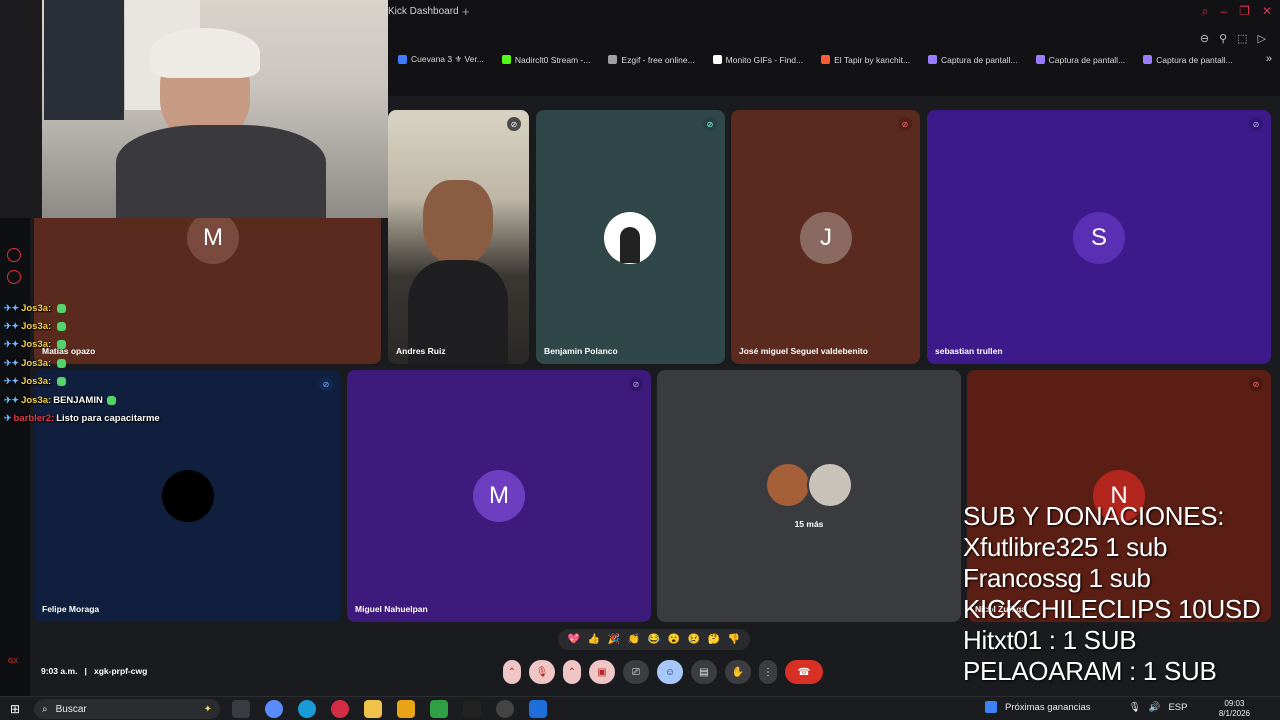 This screenshot has width=1280, height=720. Describe the element at coordinates (825, 237) in the screenshot. I see `participant-tile: J ⊘ José miguel Seguel valdebenito` at that location.